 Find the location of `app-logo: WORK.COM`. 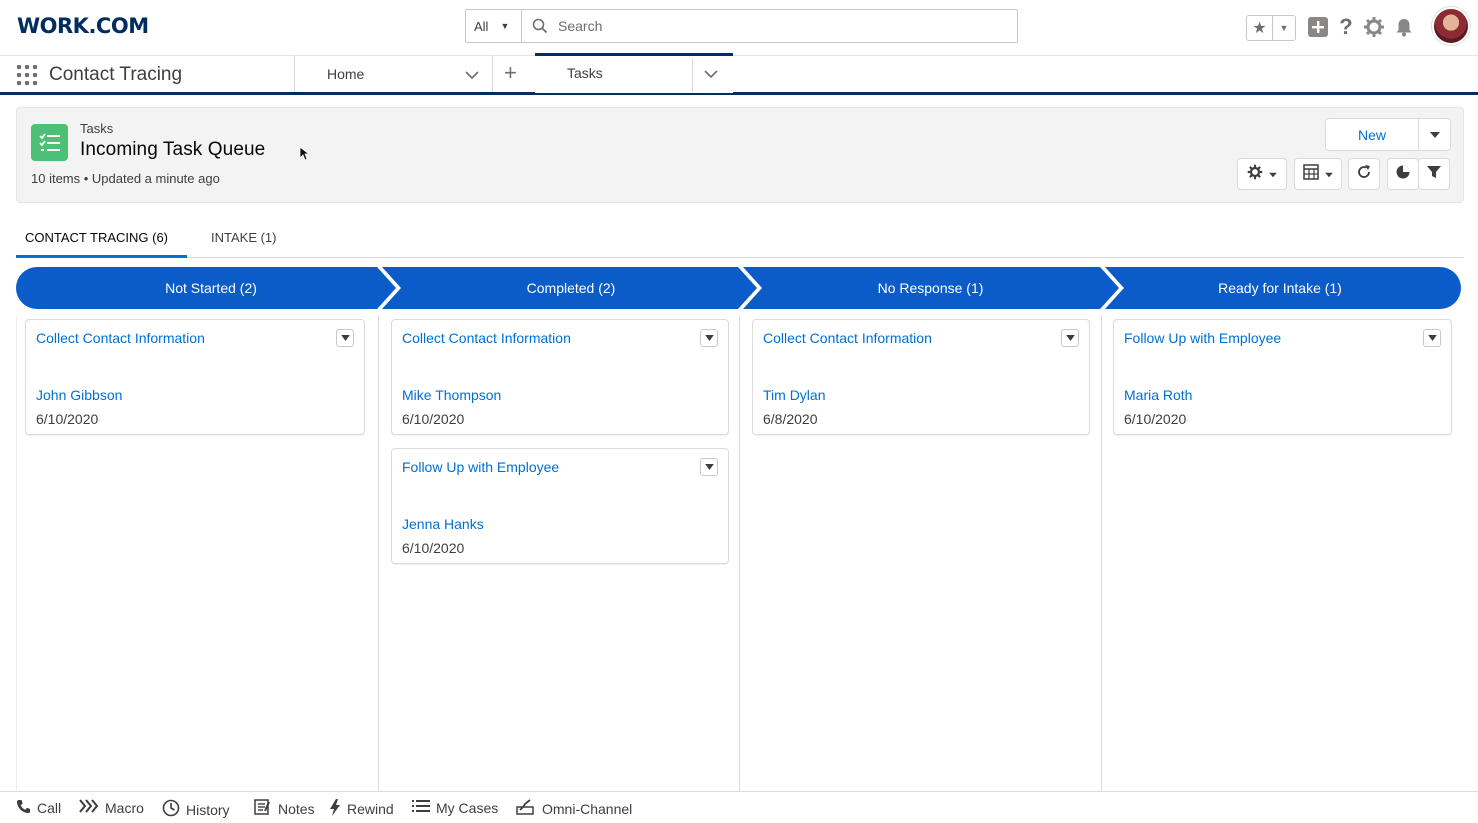

app-logo: WORK.COM is located at coordinates (83, 26).